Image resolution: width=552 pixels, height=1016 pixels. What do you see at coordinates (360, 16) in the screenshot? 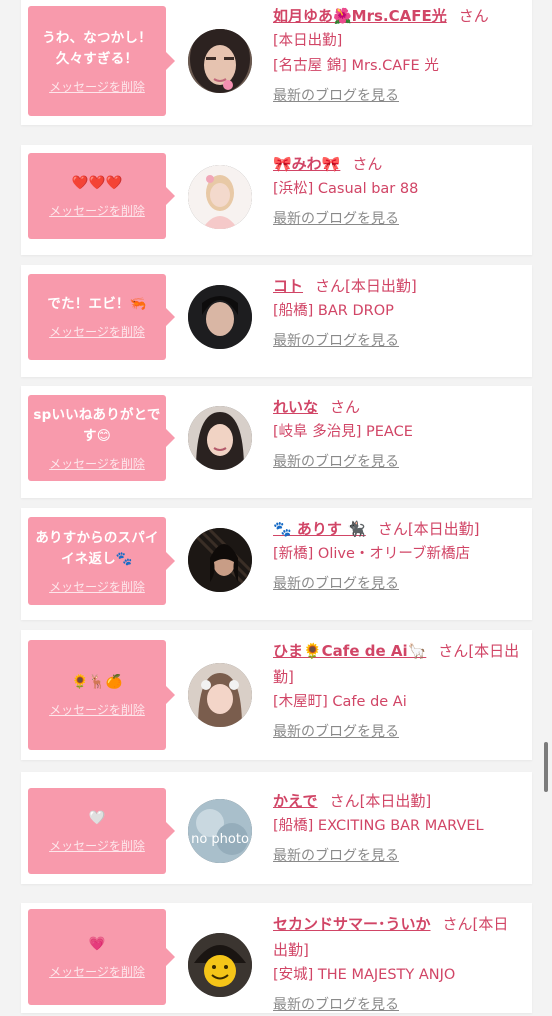
I see `profile-name-link: 如月ゆあ🌺Mrs.CAFE光` at bounding box center [360, 16].